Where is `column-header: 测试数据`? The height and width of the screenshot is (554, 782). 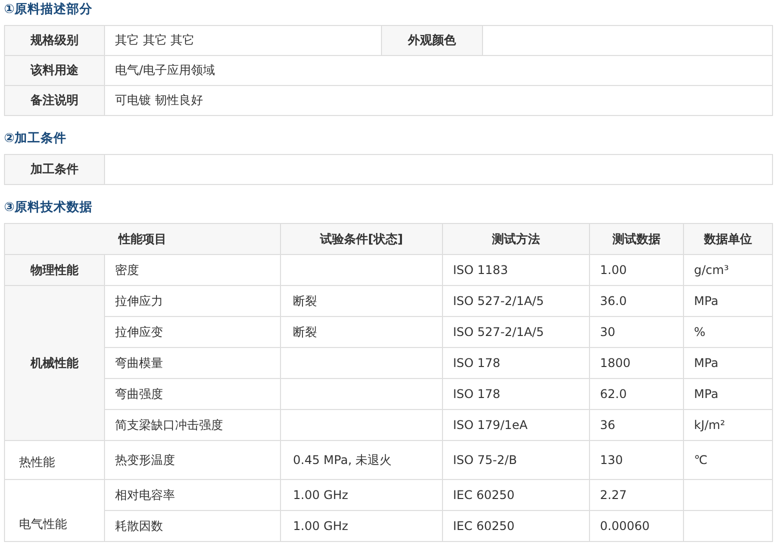
column-header: 测试数据 is located at coordinates (637, 239).